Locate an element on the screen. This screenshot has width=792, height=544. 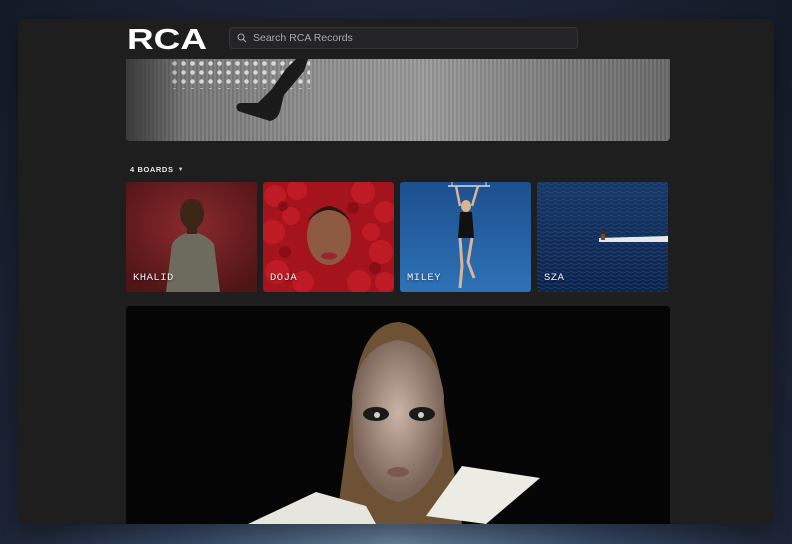
search-input is located at coordinates (403, 38).